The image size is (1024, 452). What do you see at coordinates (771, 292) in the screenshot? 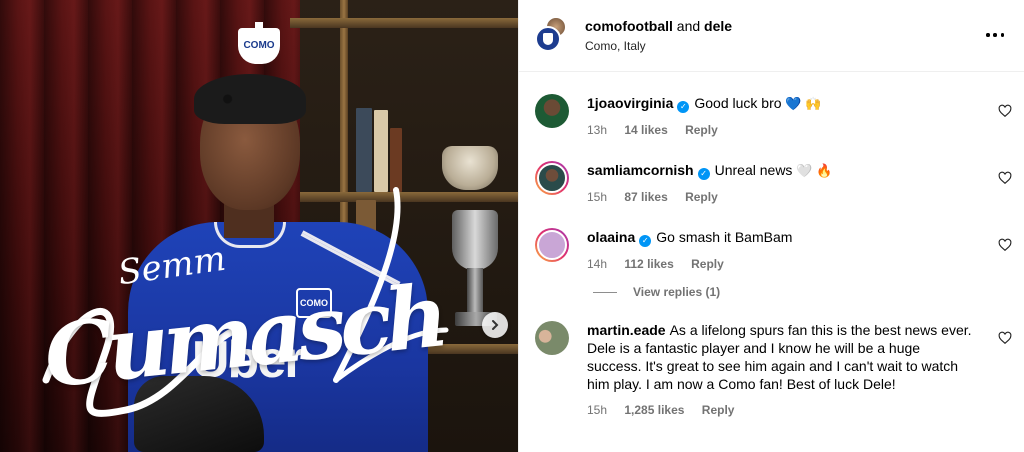
I see `view-replies-button: View replies (1)` at bounding box center [771, 292].